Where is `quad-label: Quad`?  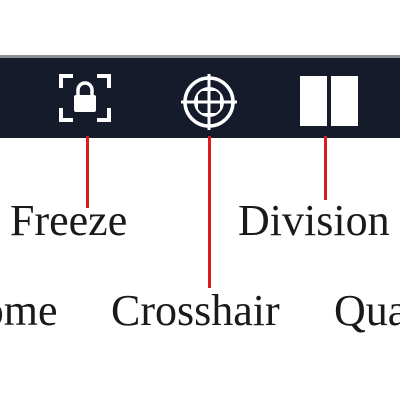
quad-label: Quad is located at coordinates (367, 310).